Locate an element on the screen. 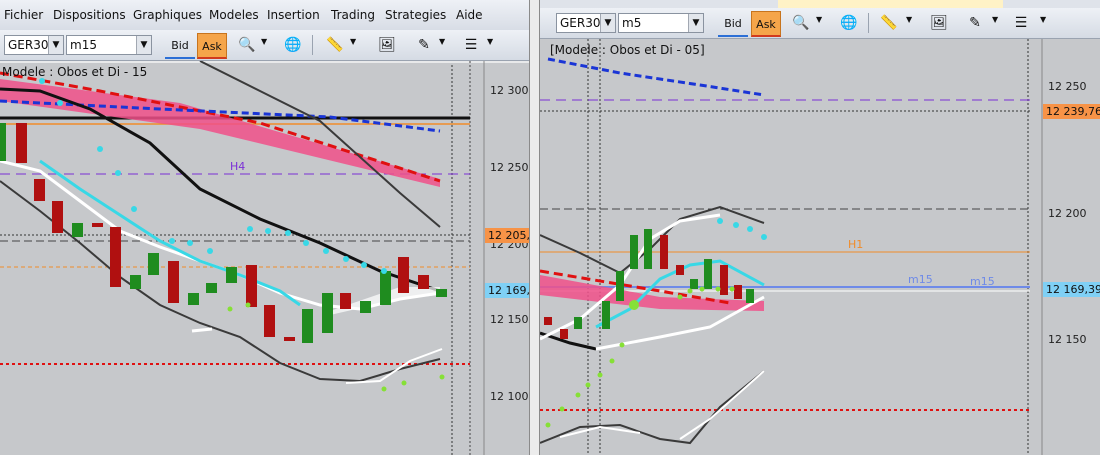 This screenshot has width=1100, height=455. right-toolbar: GER30 ▼ m5 ▼ Bid Ask 🔍 ▼ 🌐 📏 ▼ 🖼 ✎ ▼ ☰ ▼ is located at coordinates (820, 23).